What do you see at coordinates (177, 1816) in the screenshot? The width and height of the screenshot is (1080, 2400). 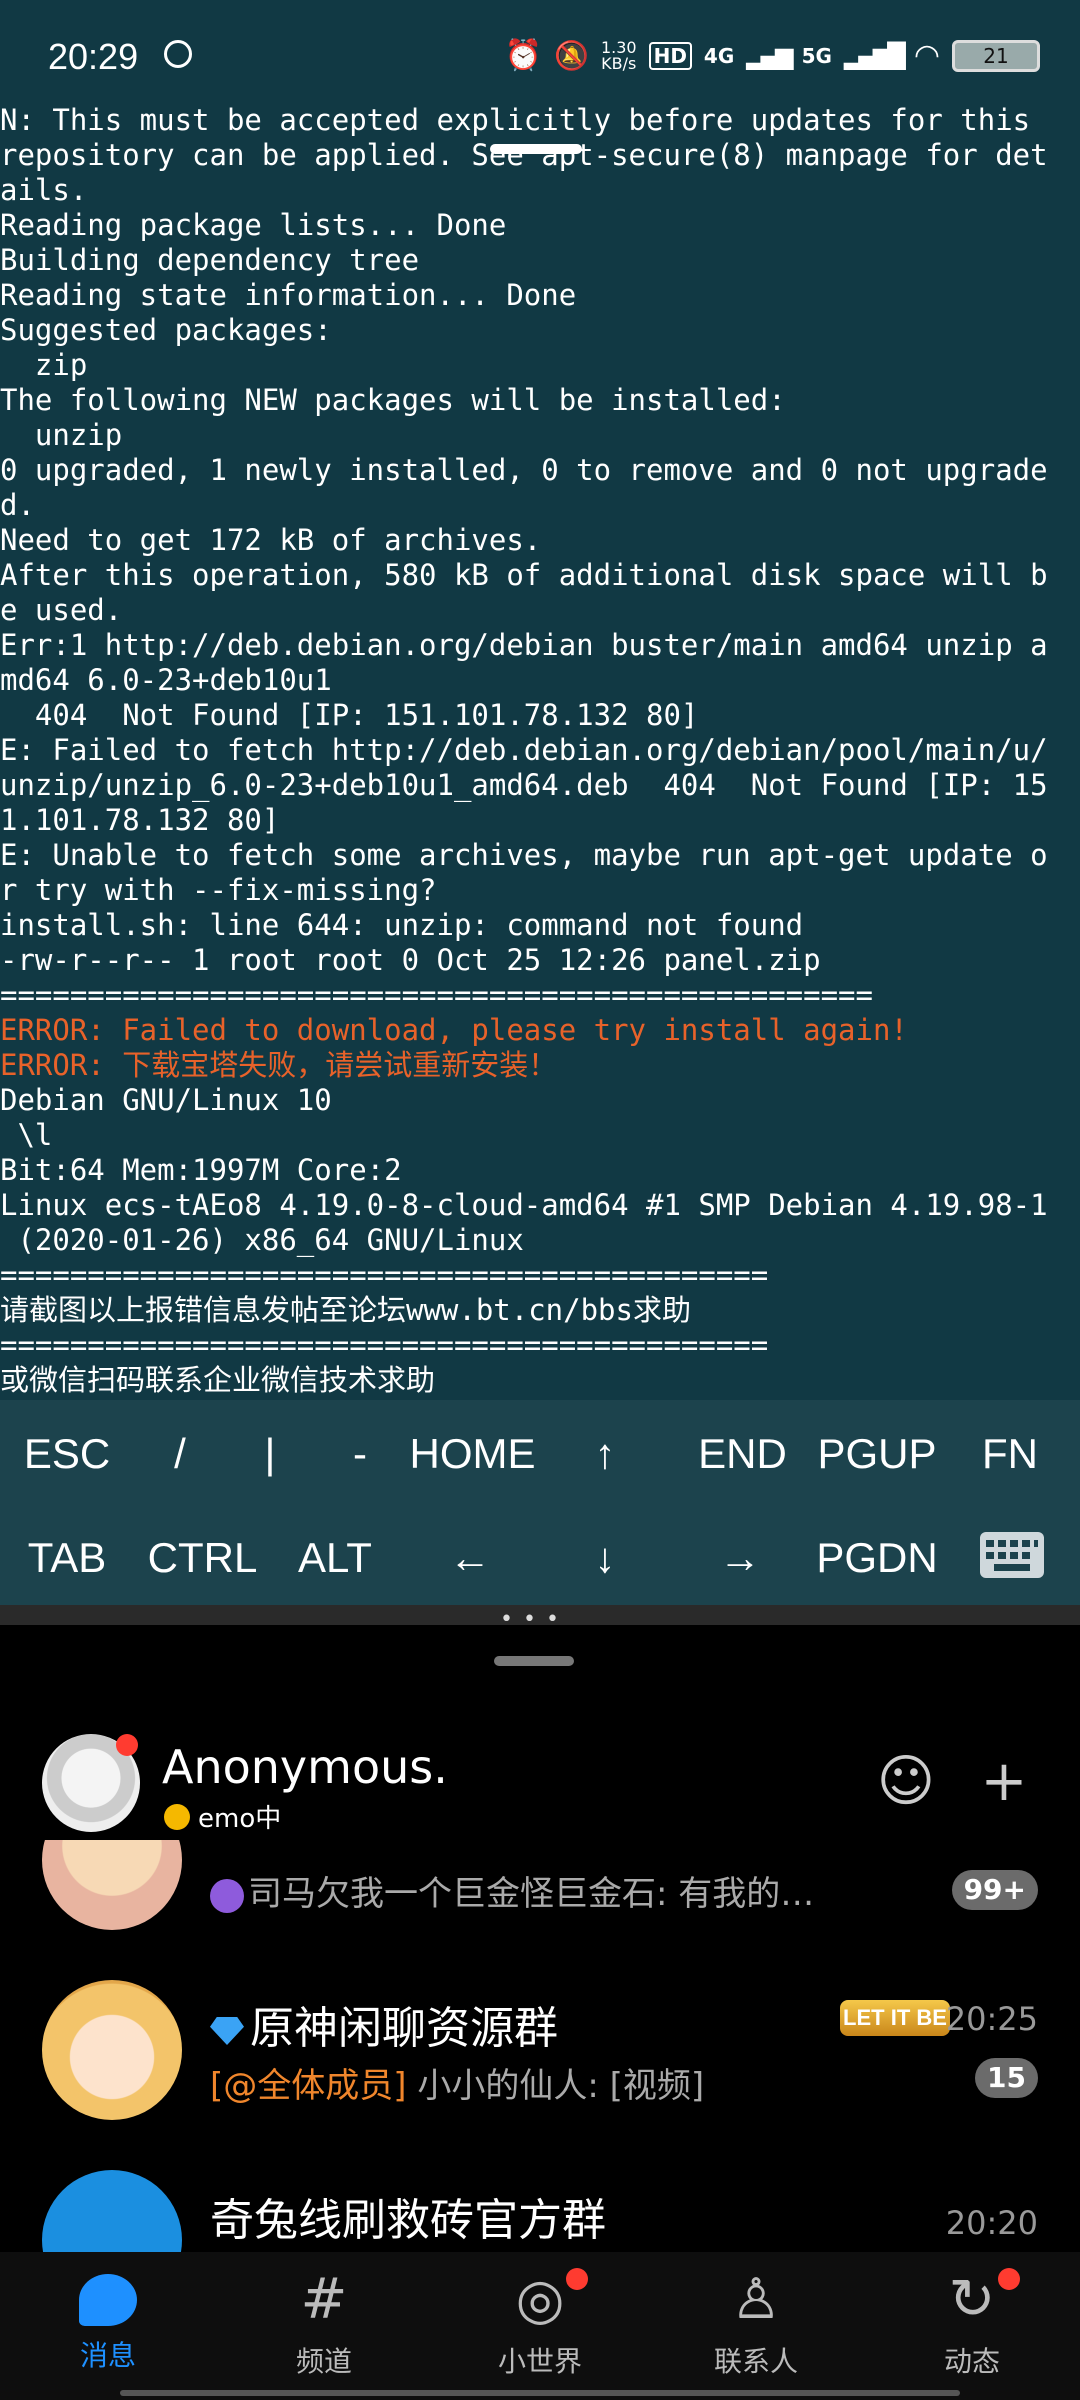 I see `mood-icon` at bounding box center [177, 1816].